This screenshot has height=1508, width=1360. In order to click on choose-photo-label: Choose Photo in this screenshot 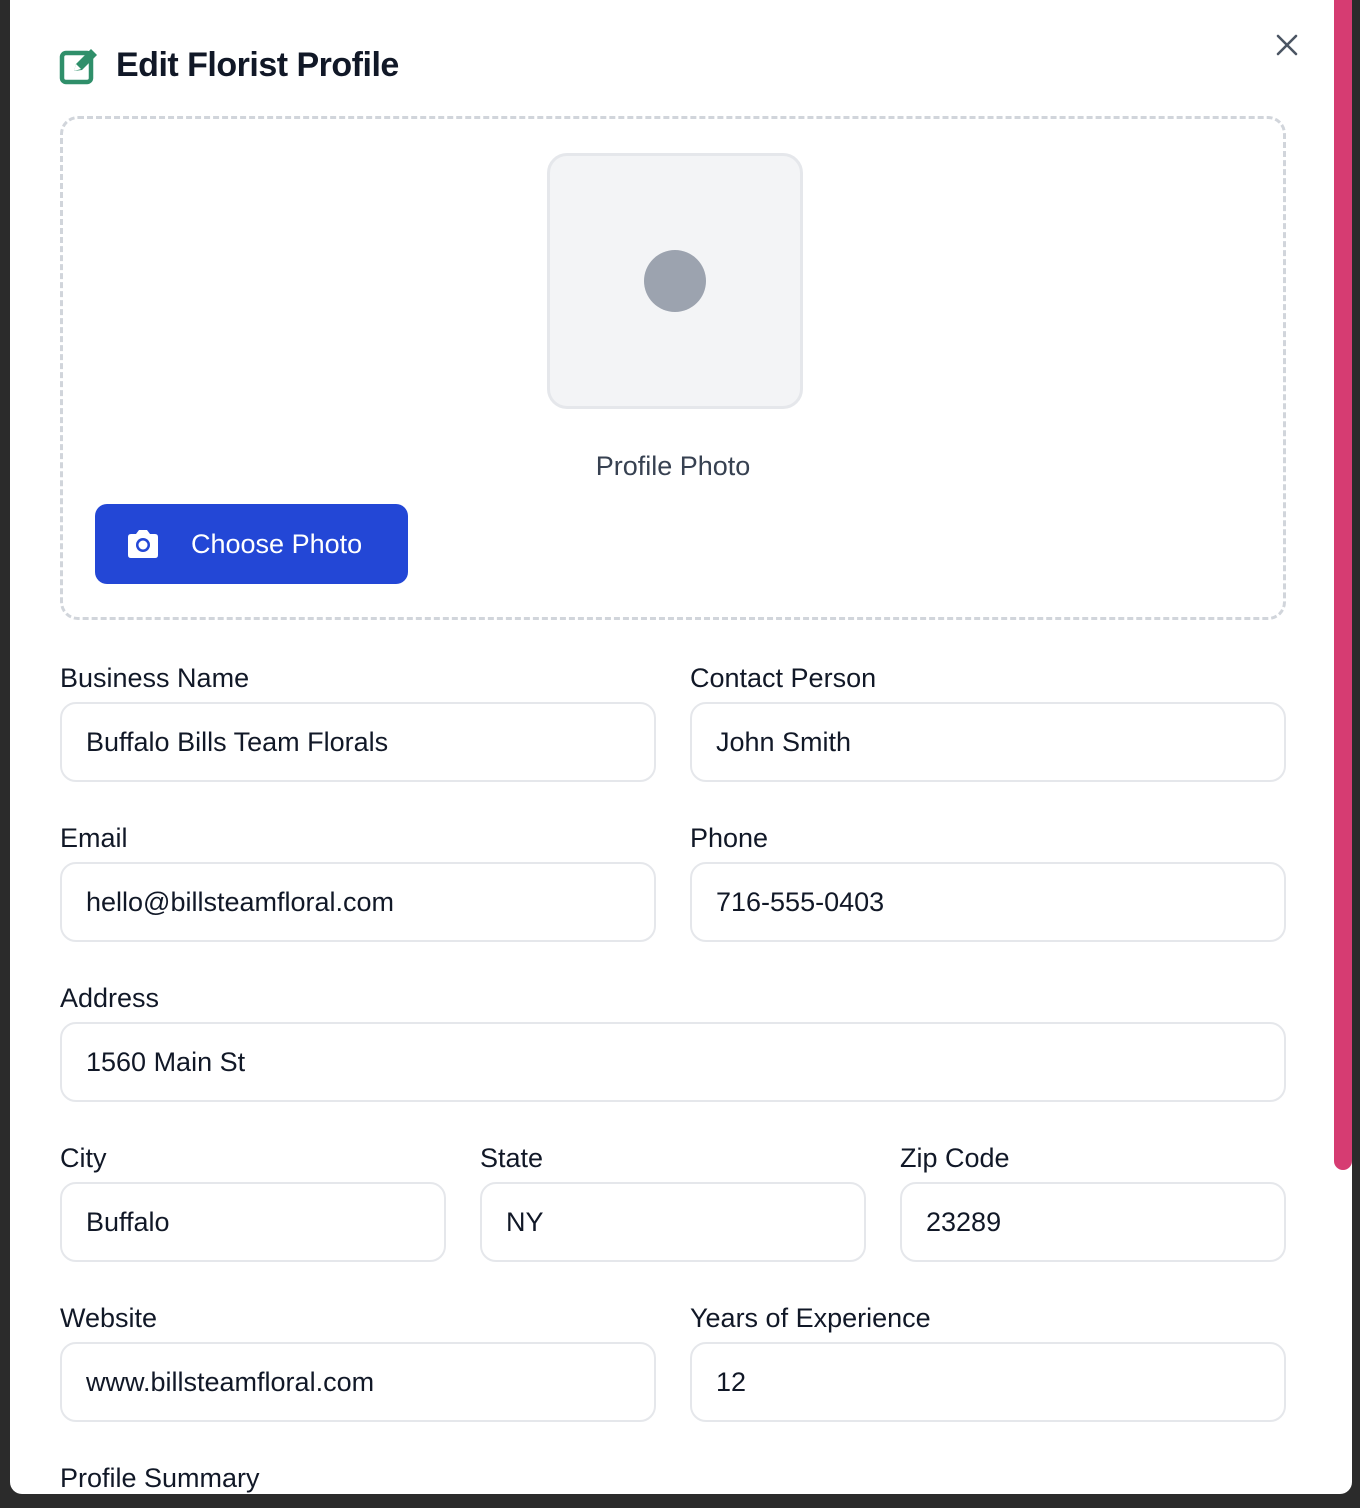, I will do `click(277, 543)`.